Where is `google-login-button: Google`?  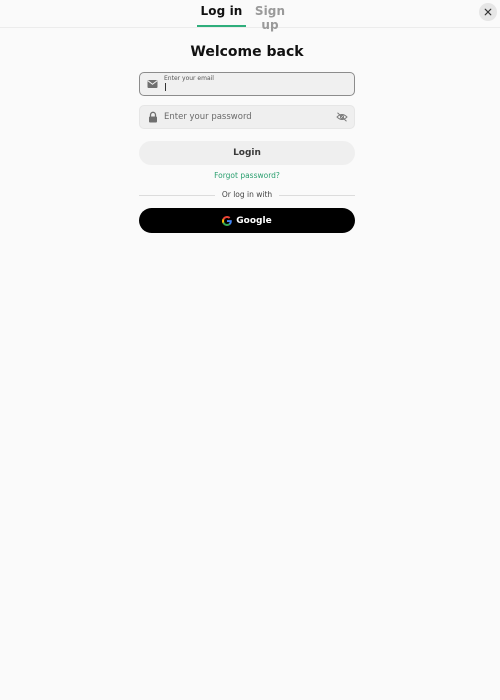
google-login-button: Google is located at coordinates (247, 220).